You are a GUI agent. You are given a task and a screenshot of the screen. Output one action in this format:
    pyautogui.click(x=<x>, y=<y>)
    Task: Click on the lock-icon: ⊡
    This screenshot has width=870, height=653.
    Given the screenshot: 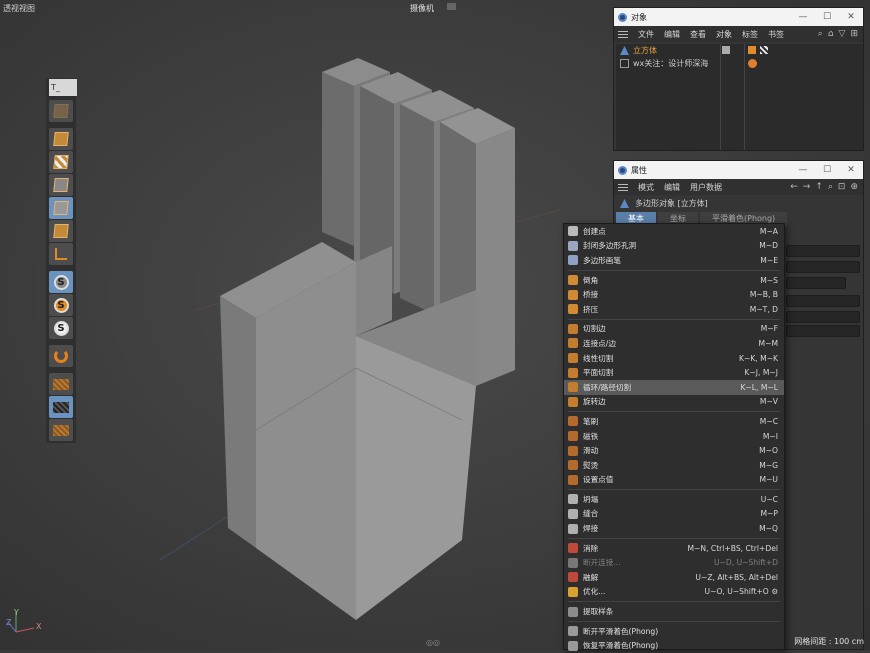 What is the action you would take?
    pyautogui.click(x=842, y=187)
    